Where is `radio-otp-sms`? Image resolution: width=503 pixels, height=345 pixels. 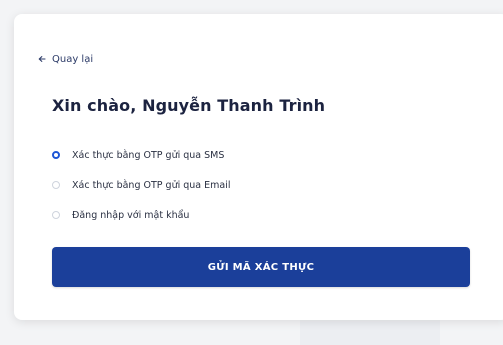
radio-otp-sms is located at coordinates (56, 155).